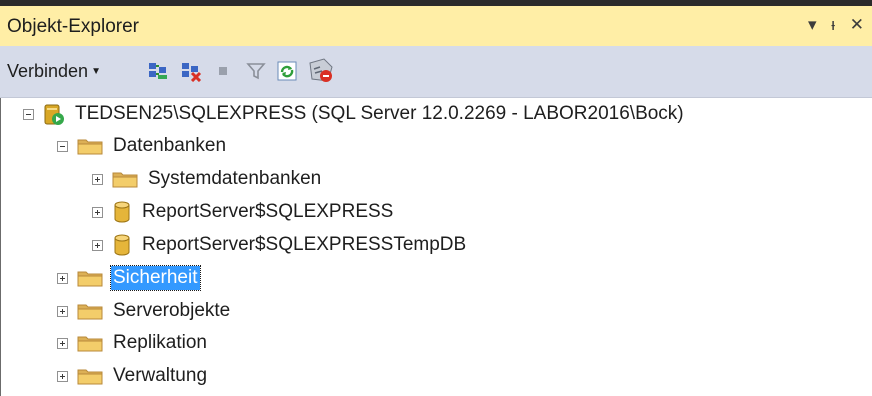 This screenshot has height=396, width=872. I want to click on refresh-icon, so click(287, 71).